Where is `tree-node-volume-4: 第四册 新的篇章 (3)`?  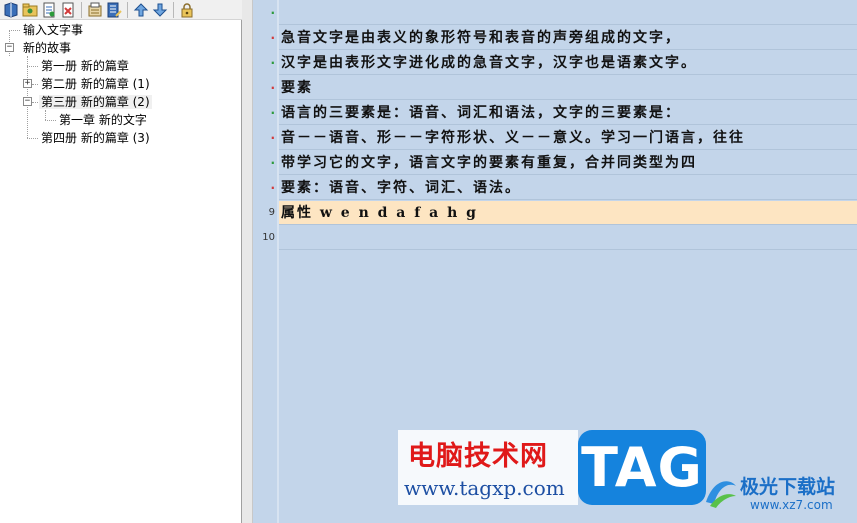
tree-node-volume-4: 第四册 新的篇章 (3) is located at coordinates (95, 138).